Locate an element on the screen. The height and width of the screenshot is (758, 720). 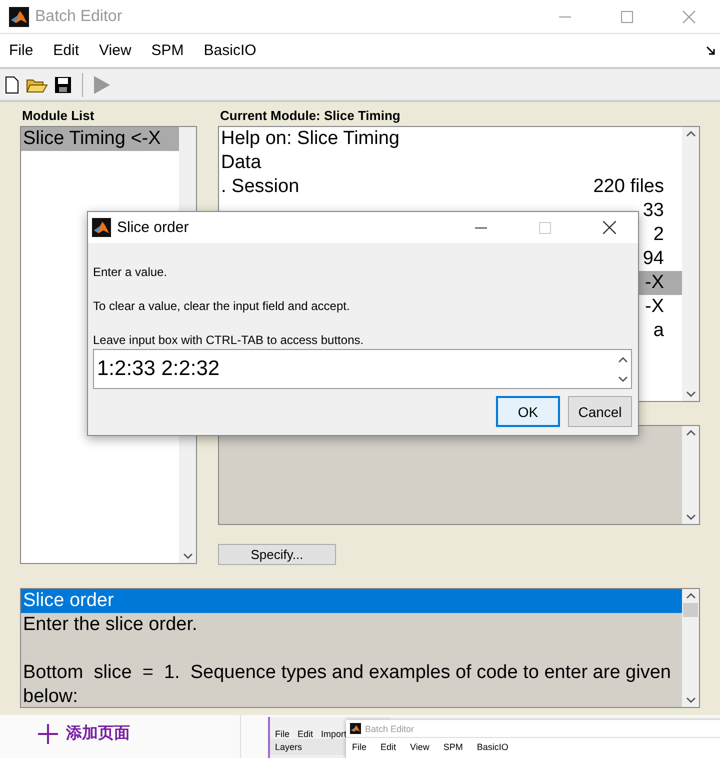
save-icon is located at coordinates (63, 85).